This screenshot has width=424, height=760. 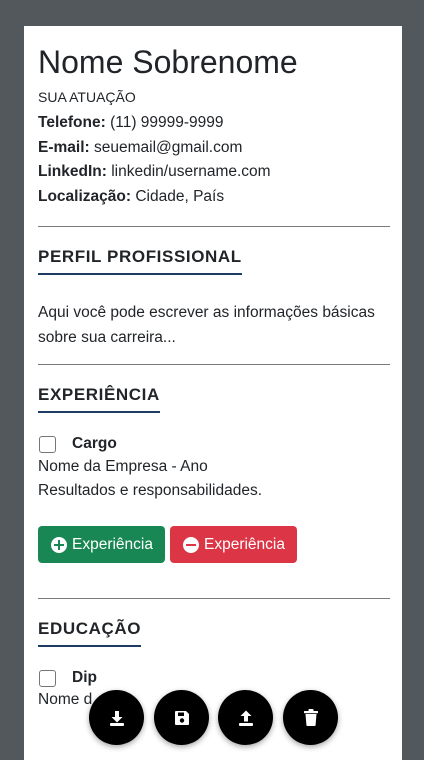 I want to click on experience-select-checkbox, so click(x=47, y=444).